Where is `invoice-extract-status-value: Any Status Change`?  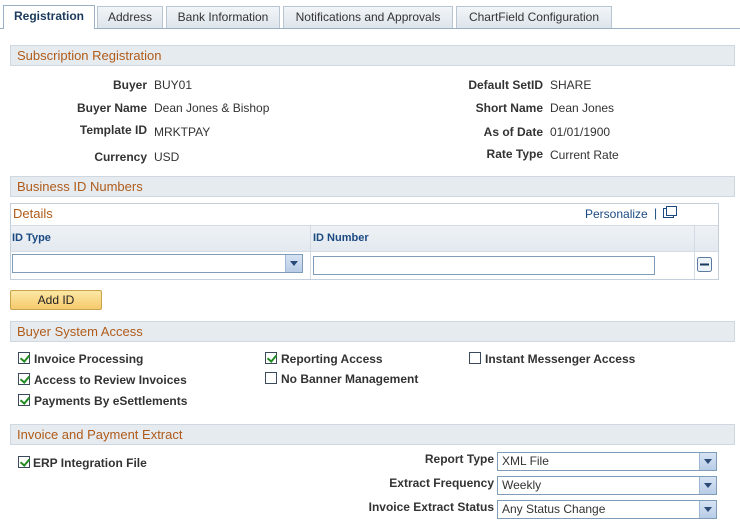 invoice-extract-status-value: Any Status Change is located at coordinates (554, 509).